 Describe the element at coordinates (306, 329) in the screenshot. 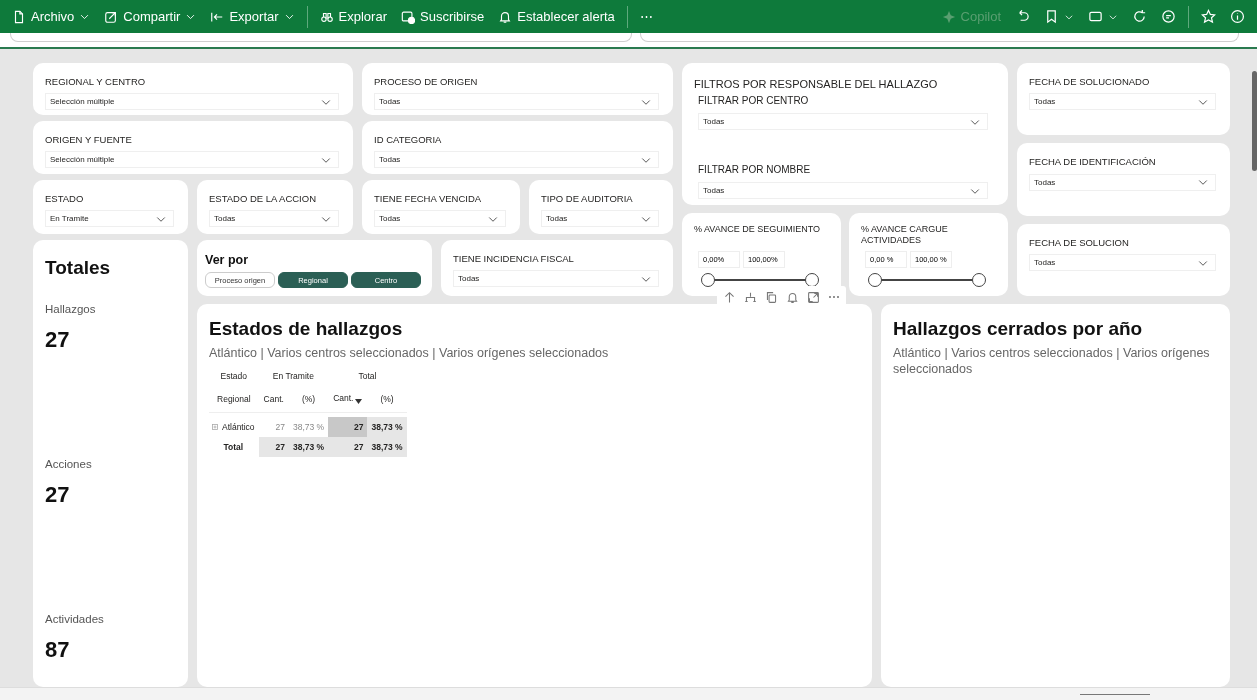

I see `visual-title: Estados de hallazgos` at that location.